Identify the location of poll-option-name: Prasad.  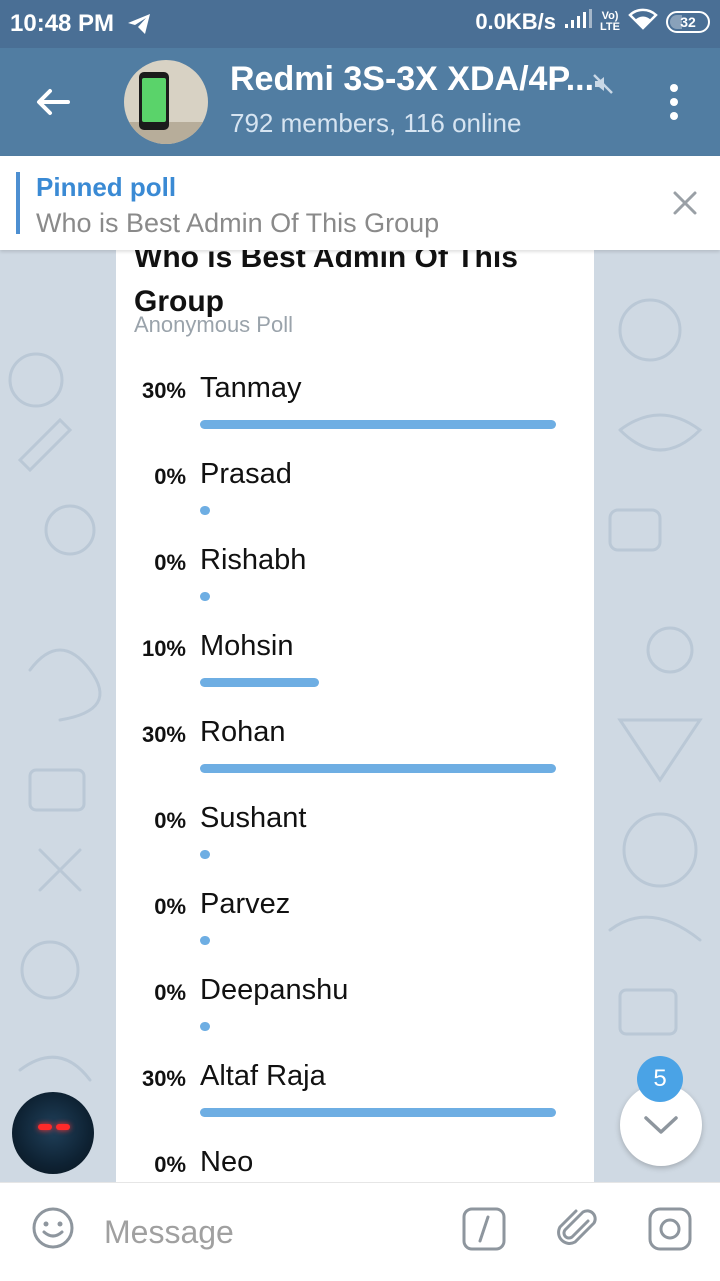
(246, 474).